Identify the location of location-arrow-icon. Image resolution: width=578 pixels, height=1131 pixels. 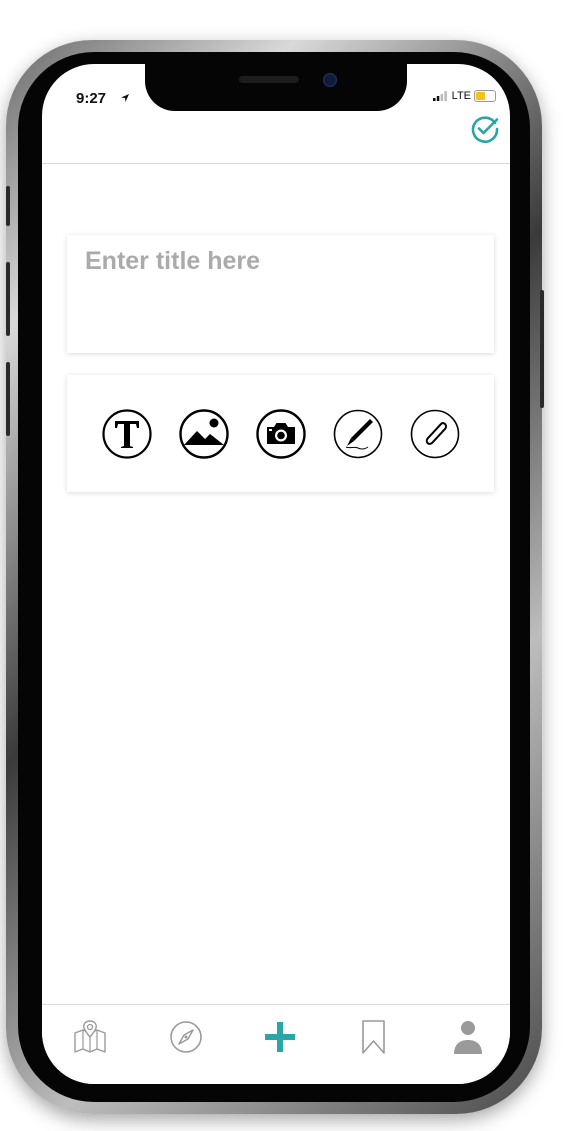
(125, 98).